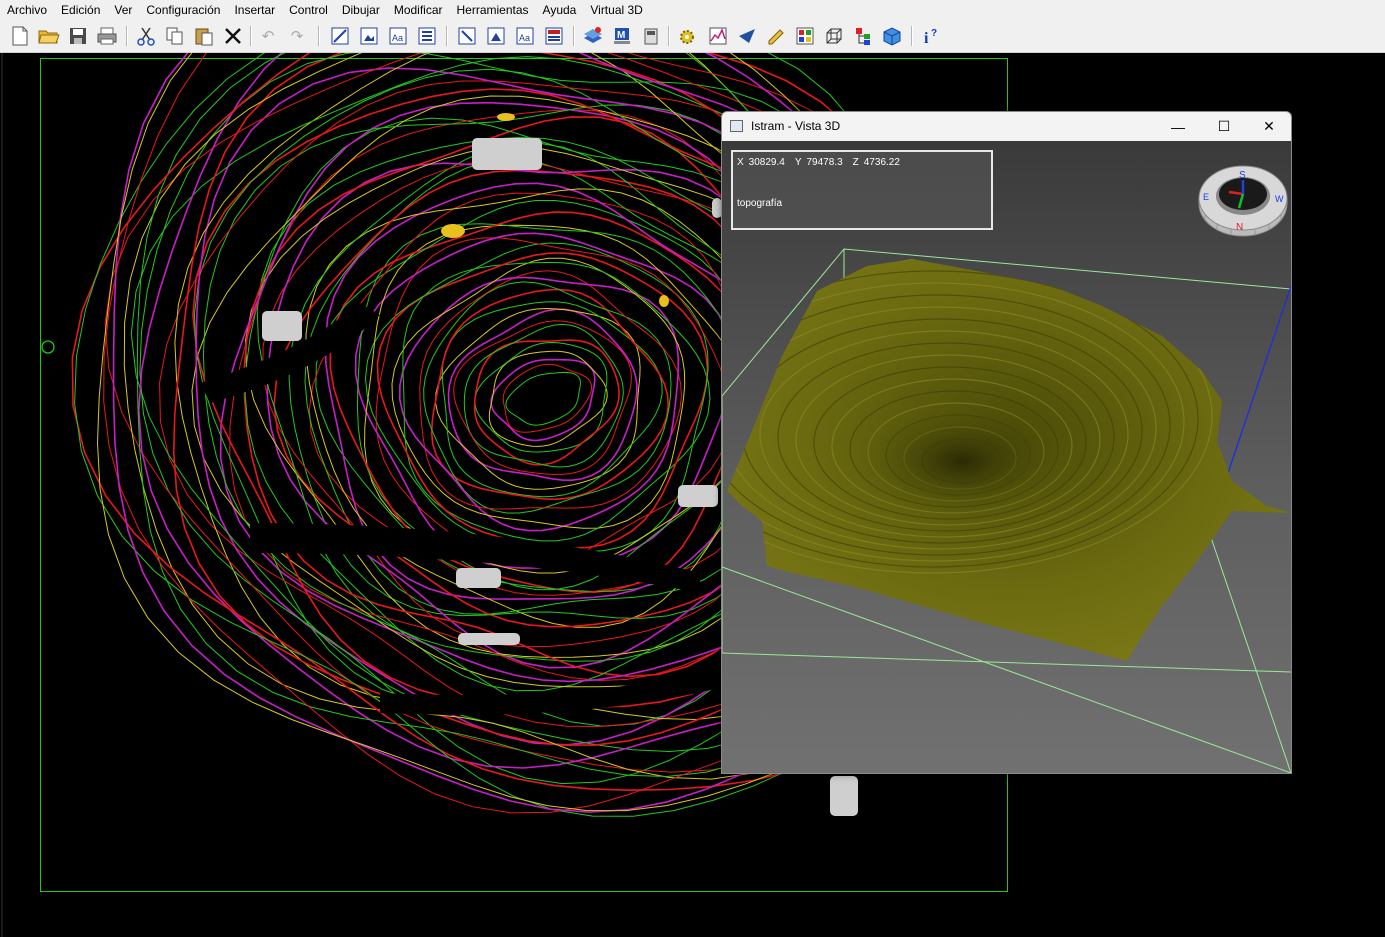 This screenshot has width=1385, height=937. I want to click on z-value: 4736.22, so click(881, 162).